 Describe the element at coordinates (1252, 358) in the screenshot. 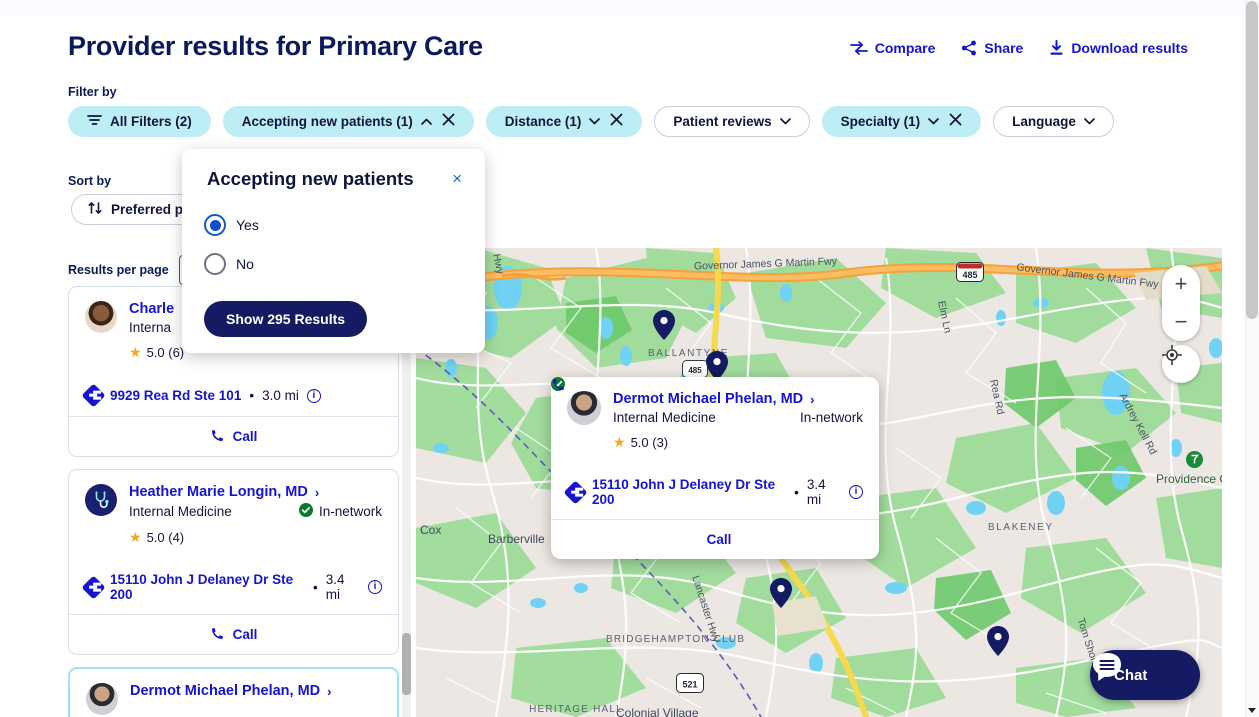

I see `page-scrollbar-track` at that location.